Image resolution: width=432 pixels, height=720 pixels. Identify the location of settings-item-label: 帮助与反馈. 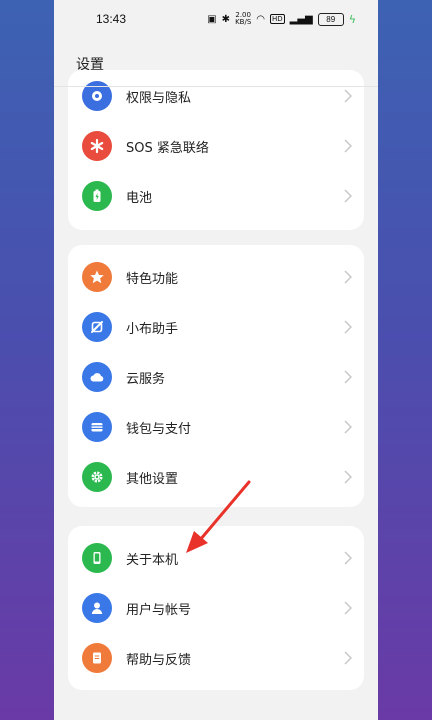
(159, 660).